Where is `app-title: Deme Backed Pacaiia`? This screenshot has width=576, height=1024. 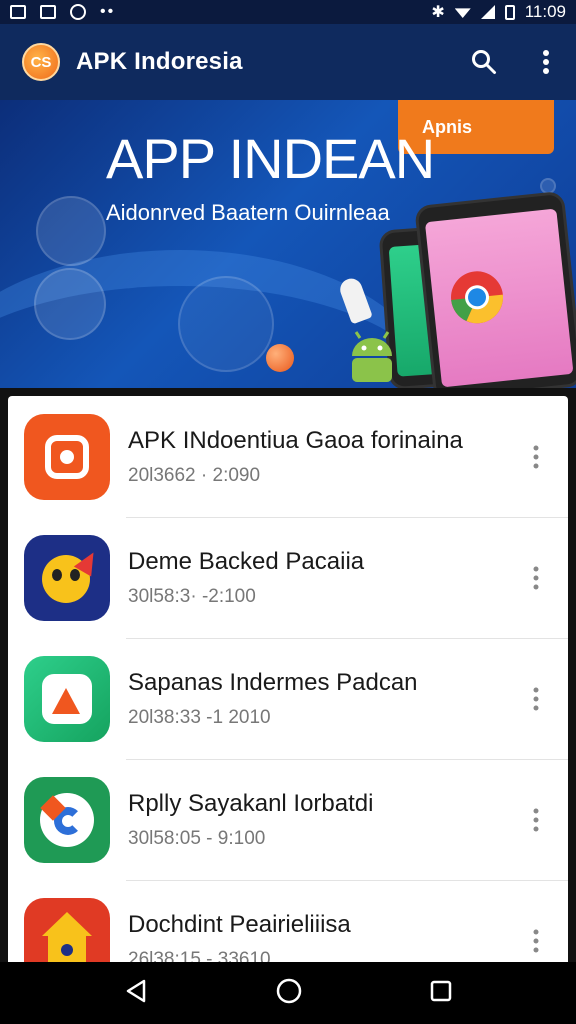 app-title: Deme Backed Pacaiia is located at coordinates (246, 561).